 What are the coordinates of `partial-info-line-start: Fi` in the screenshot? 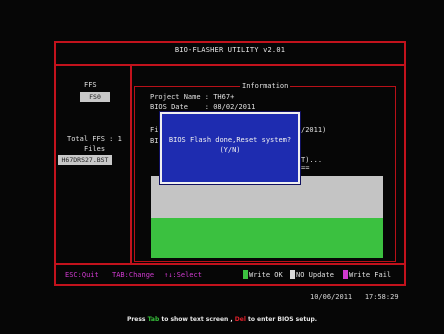 It's located at (154, 130).